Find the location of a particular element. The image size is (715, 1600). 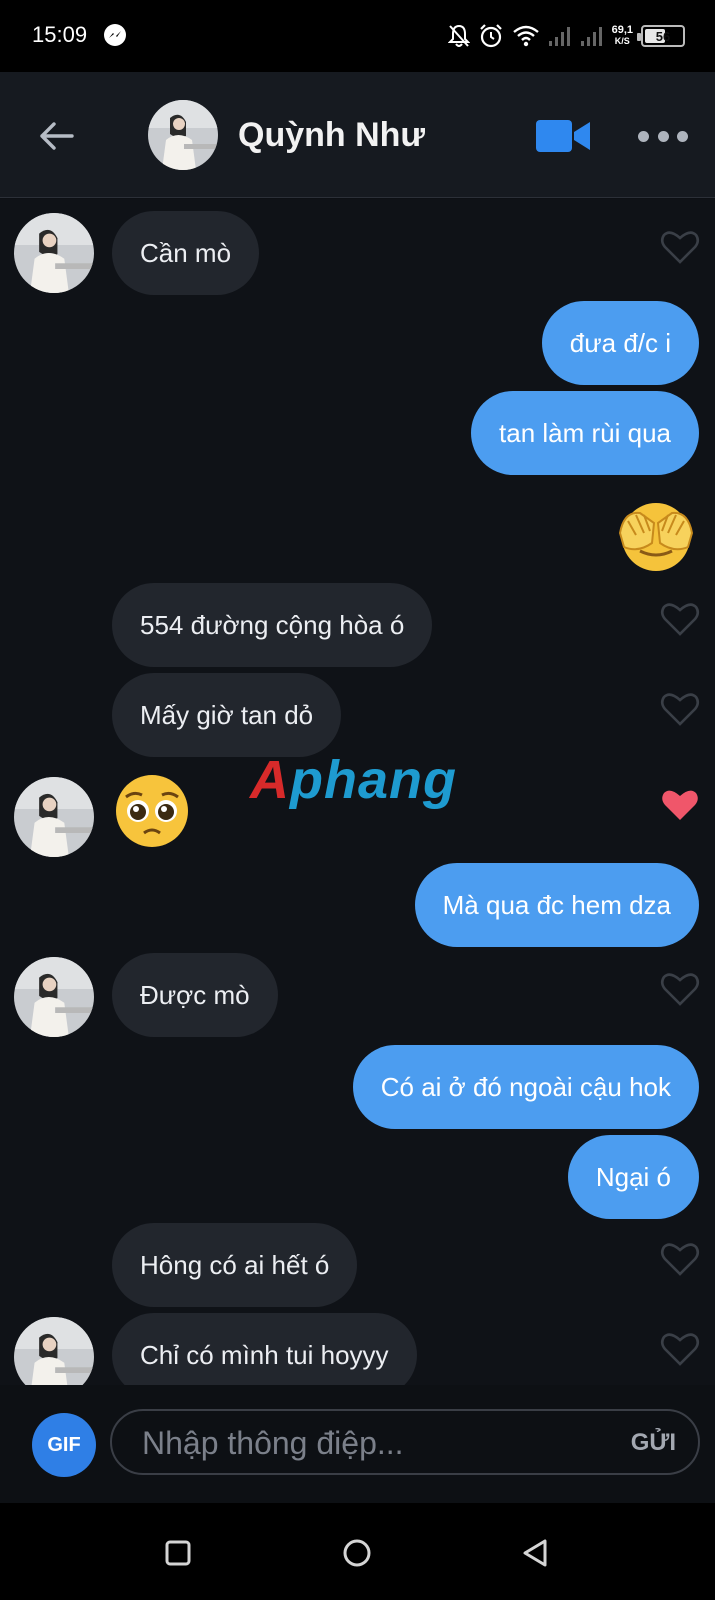

home-icon is located at coordinates (357, 1553).